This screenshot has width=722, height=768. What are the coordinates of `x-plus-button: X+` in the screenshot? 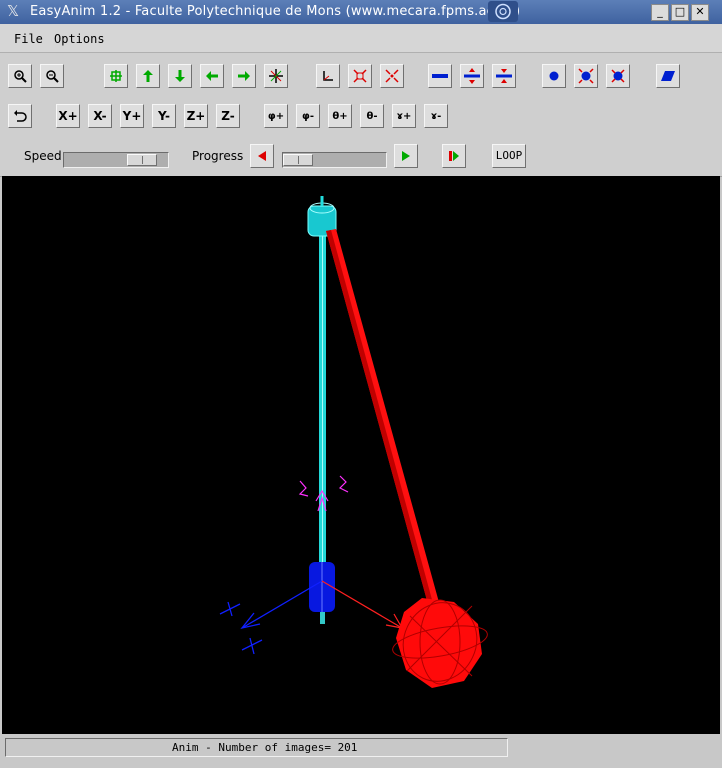 It's located at (68, 116).